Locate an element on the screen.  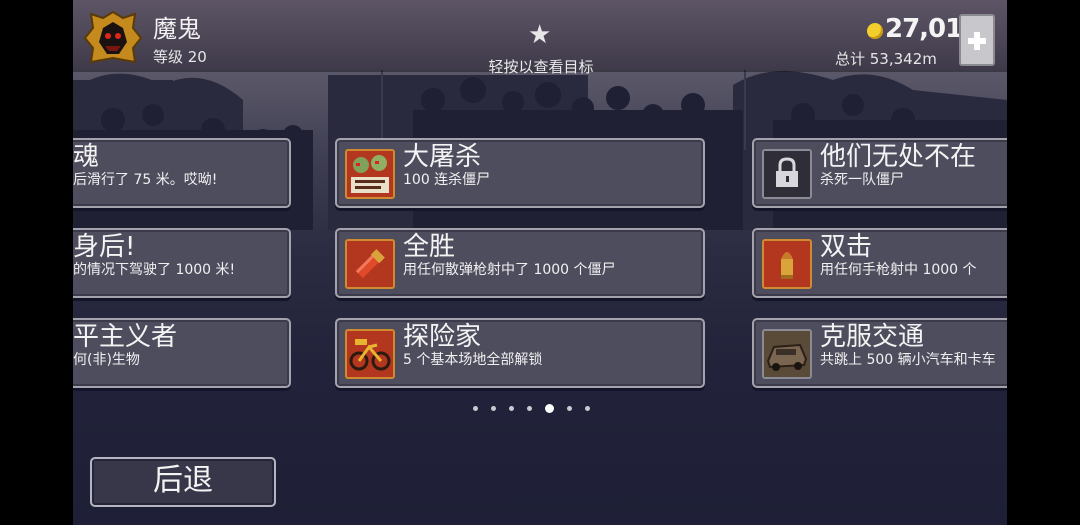
coin-icon is located at coordinates (875, 31).